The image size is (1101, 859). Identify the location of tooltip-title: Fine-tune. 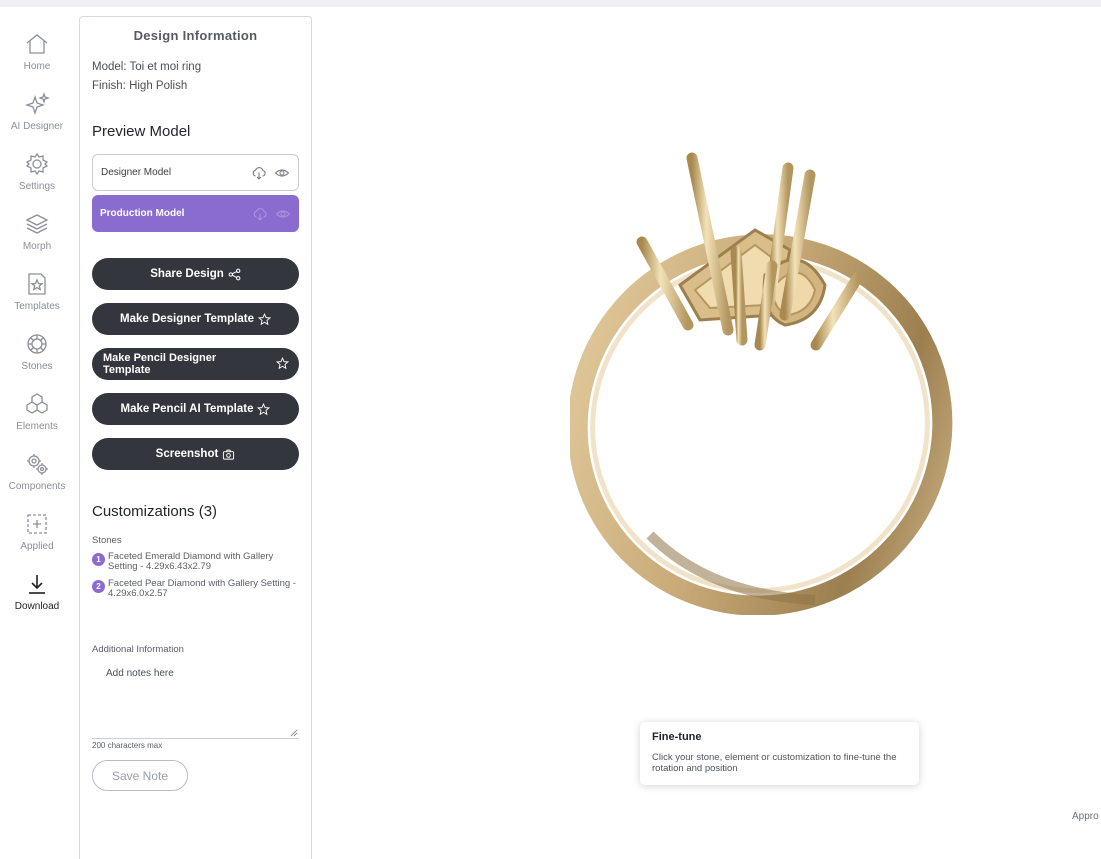
(677, 737).